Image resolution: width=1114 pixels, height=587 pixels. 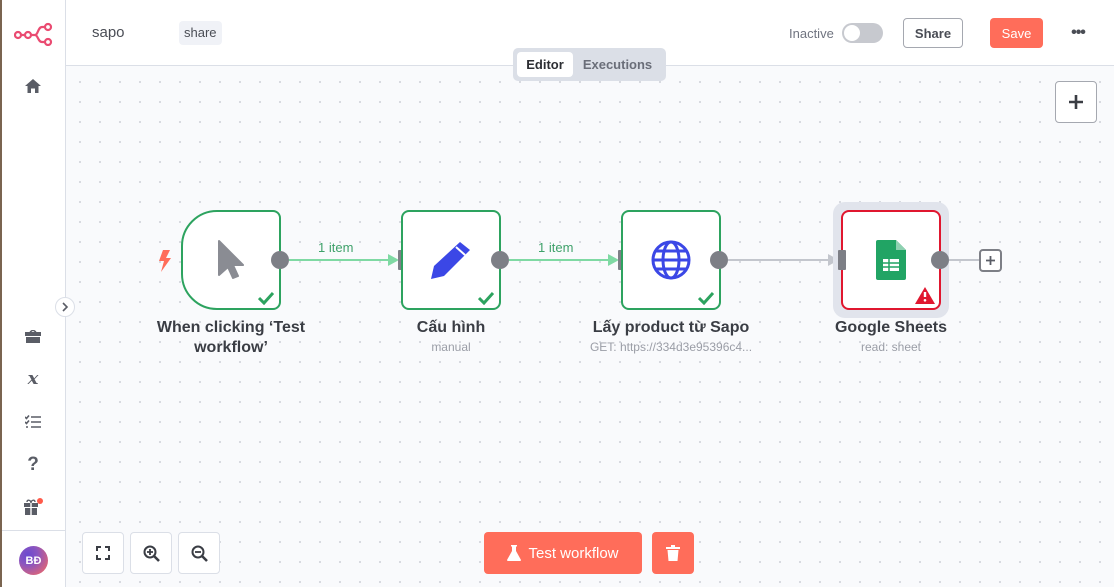 I want to click on node-title: Cấu hình, so click(x=451, y=327).